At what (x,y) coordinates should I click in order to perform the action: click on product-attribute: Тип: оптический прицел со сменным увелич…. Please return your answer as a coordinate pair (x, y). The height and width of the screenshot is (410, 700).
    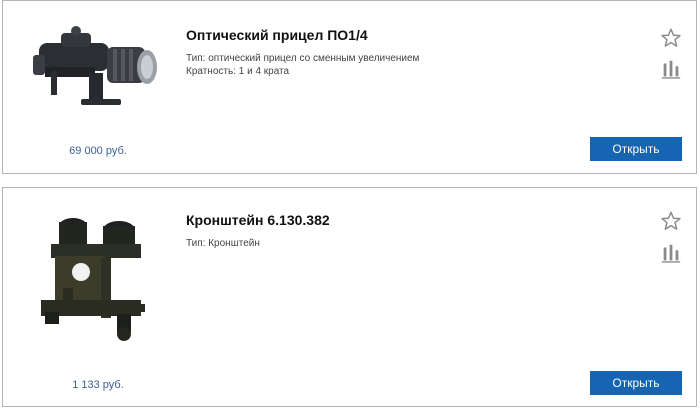
    Looking at the image, I should click on (303, 58).